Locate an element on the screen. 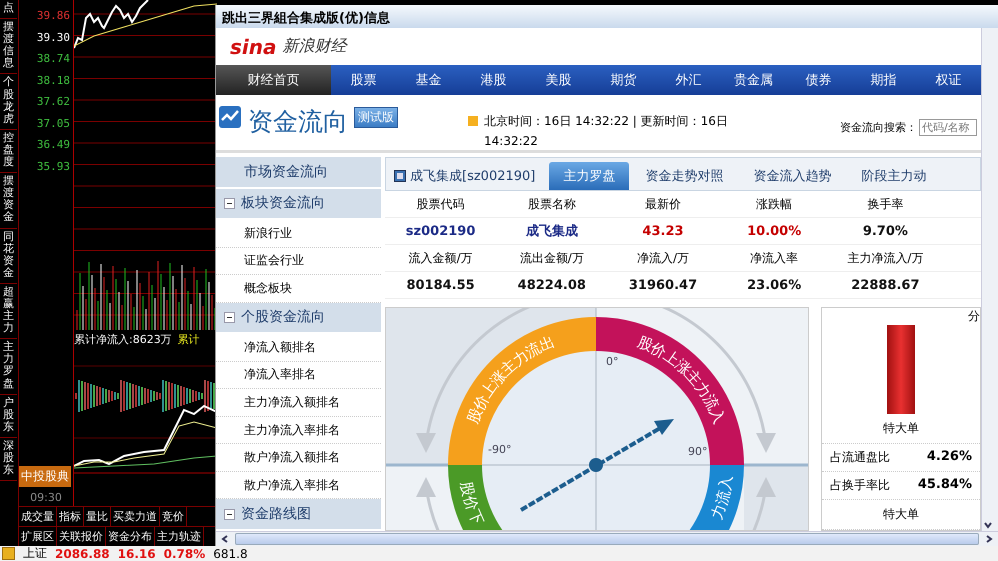 Image resolution: width=998 pixels, height=561 pixels. column-header: 涨跌幅 is located at coordinates (774, 204).